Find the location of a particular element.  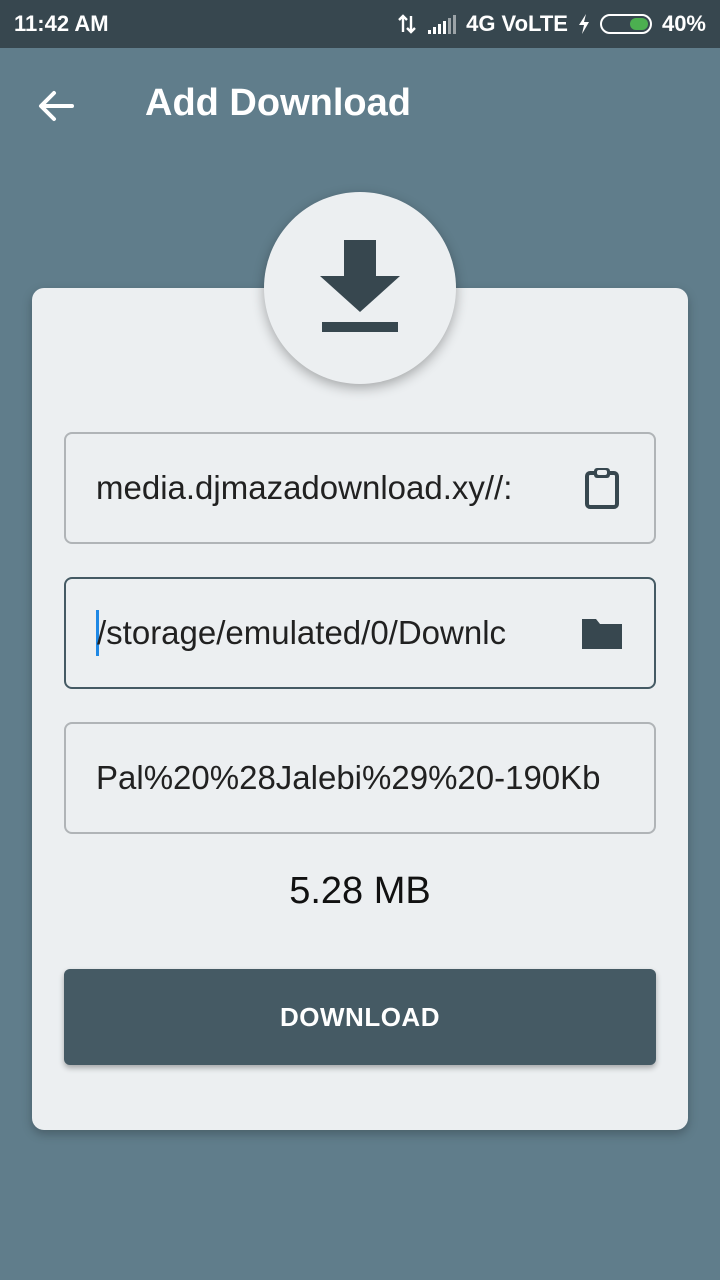

page-title: Add Download is located at coordinates (278, 103).